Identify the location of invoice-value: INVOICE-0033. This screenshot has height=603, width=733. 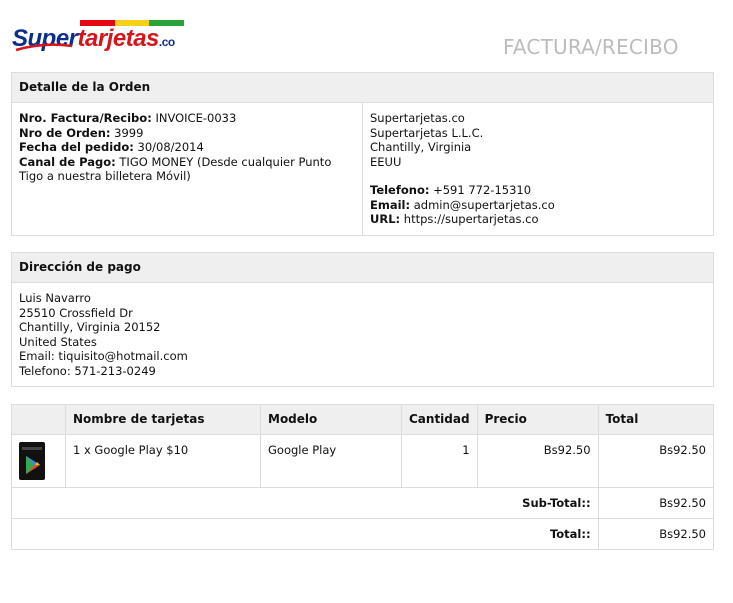
(196, 118).